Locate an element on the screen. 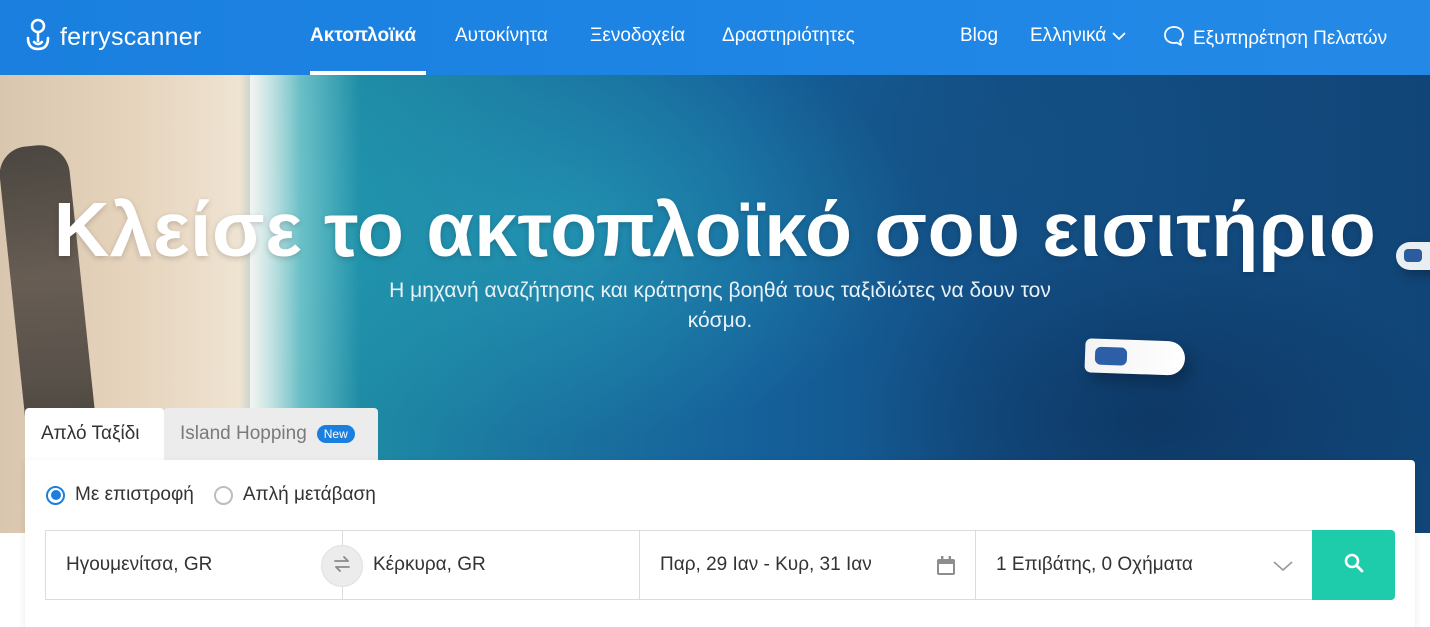 The image size is (1430, 627). search-button is located at coordinates (1353, 565).